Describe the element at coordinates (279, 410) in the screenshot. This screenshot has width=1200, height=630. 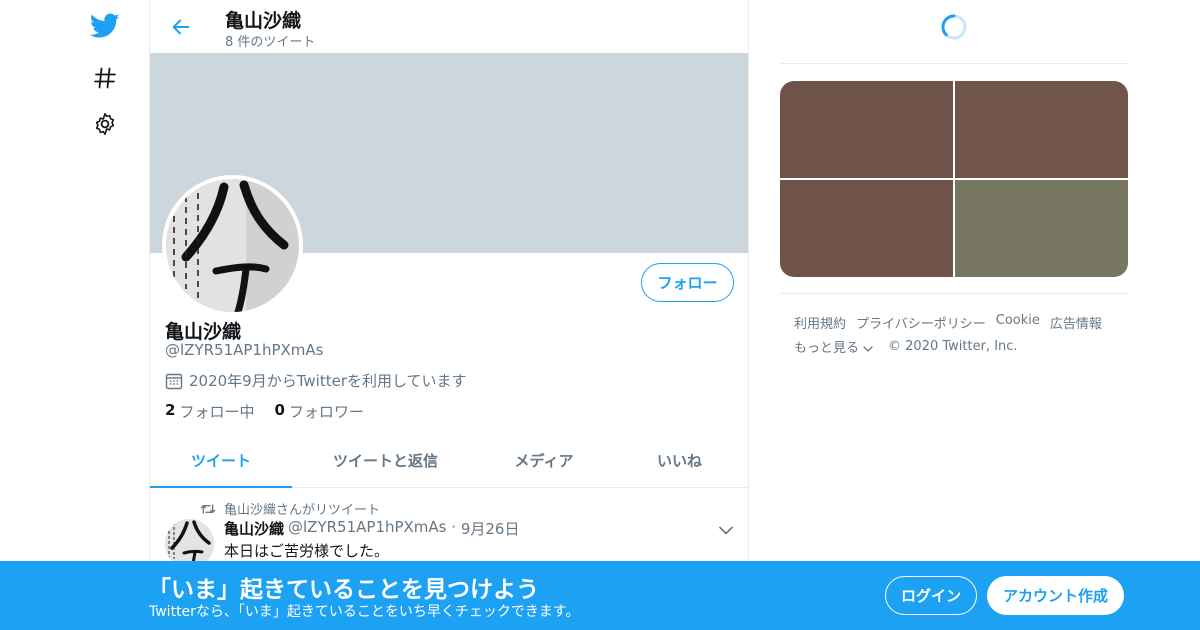
I see `followers-count: 0` at that location.